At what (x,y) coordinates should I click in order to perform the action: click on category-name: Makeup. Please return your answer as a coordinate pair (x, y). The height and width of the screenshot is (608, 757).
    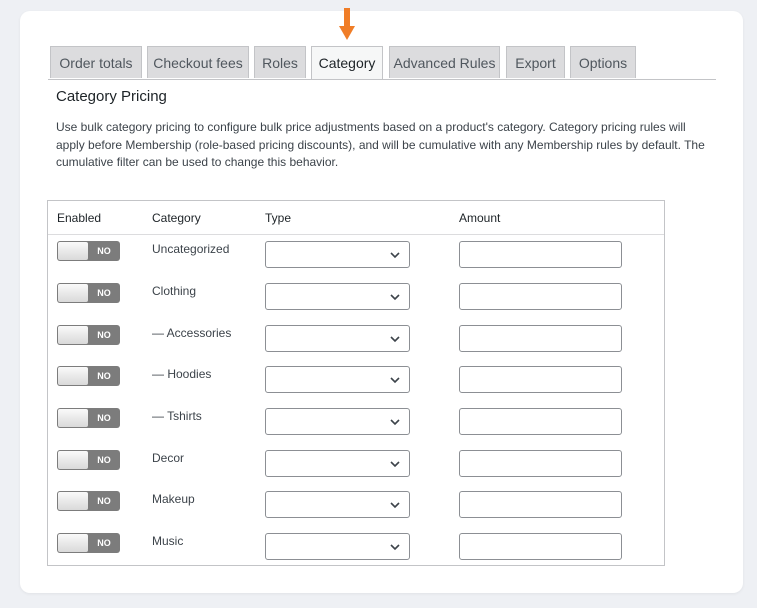
    Looking at the image, I should click on (173, 499).